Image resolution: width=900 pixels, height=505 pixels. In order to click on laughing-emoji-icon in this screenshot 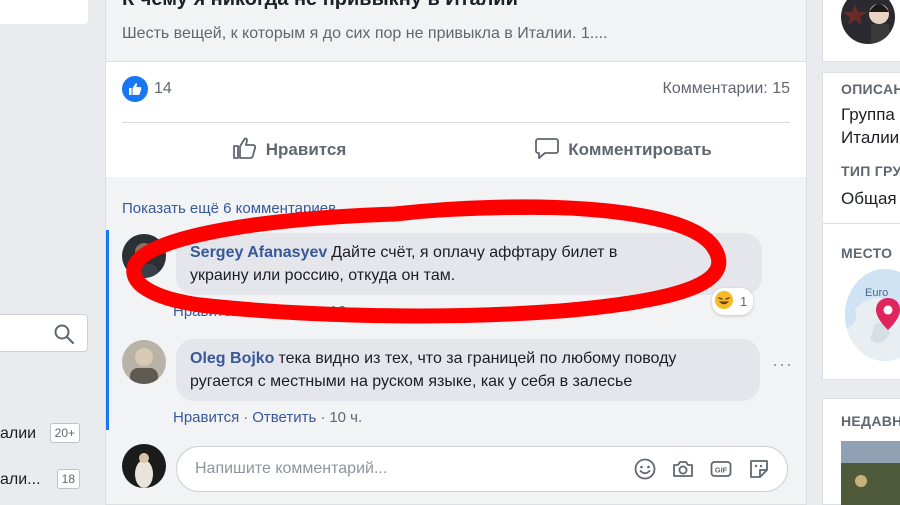, I will do `click(724, 301)`.